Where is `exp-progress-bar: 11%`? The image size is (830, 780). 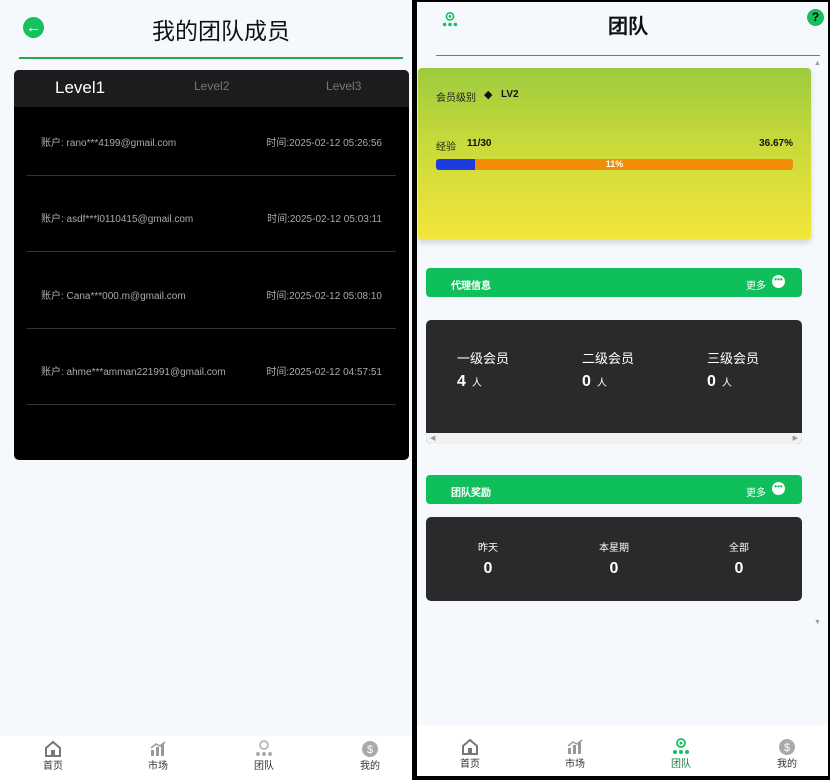 exp-progress-bar: 11% is located at coordinates (614, 164).